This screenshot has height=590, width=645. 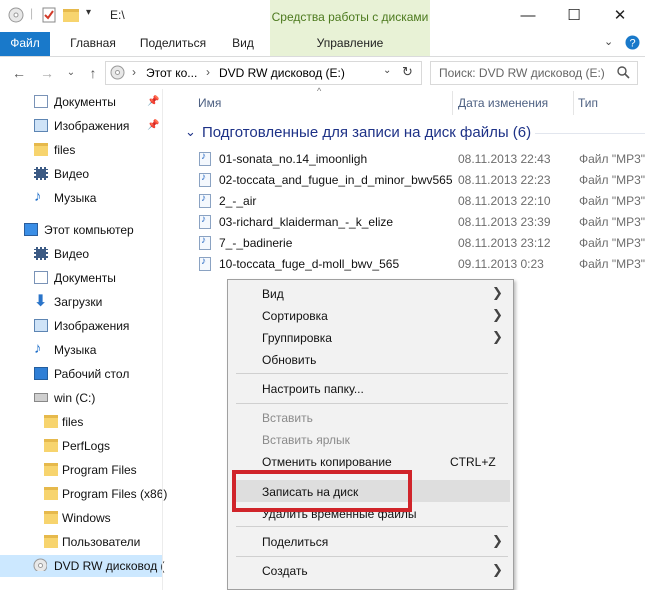 I want to click on collapse-icon: ⌄, so click(x=190, y=132).